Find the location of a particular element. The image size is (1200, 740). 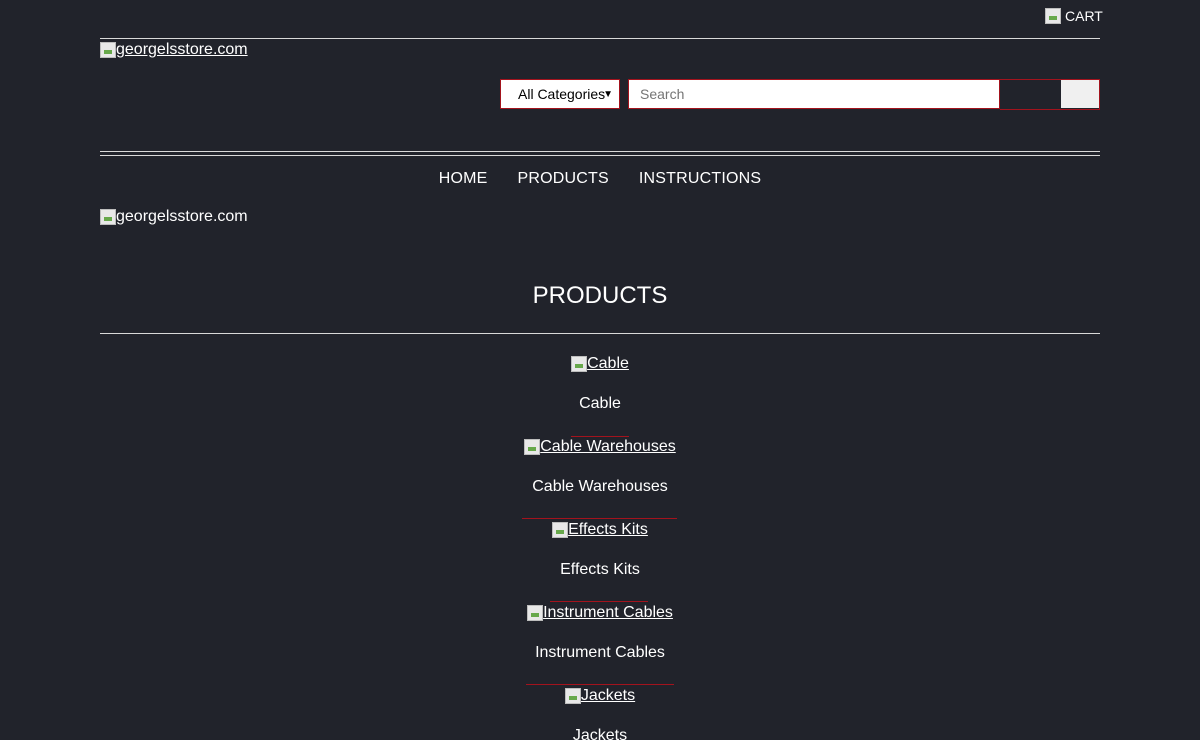

page-title: PRODUCTS is located at coordinates (600, 295).